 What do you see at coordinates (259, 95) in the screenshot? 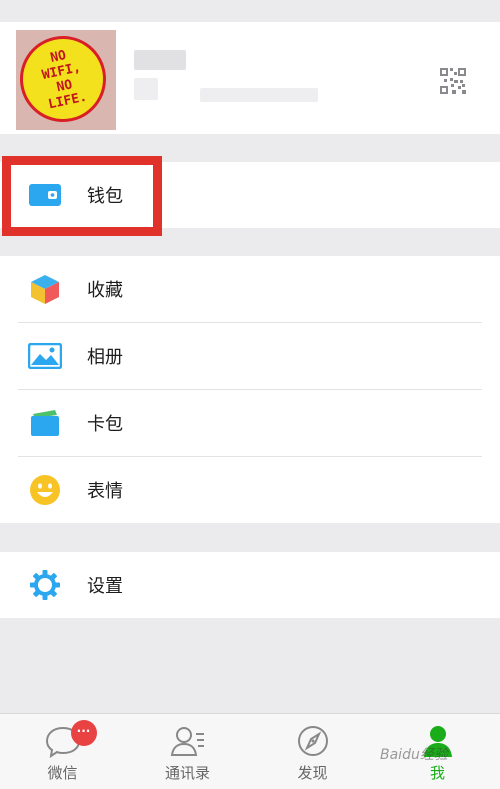
I see `blurred-wechat-id` at bounding box center [259, 95].